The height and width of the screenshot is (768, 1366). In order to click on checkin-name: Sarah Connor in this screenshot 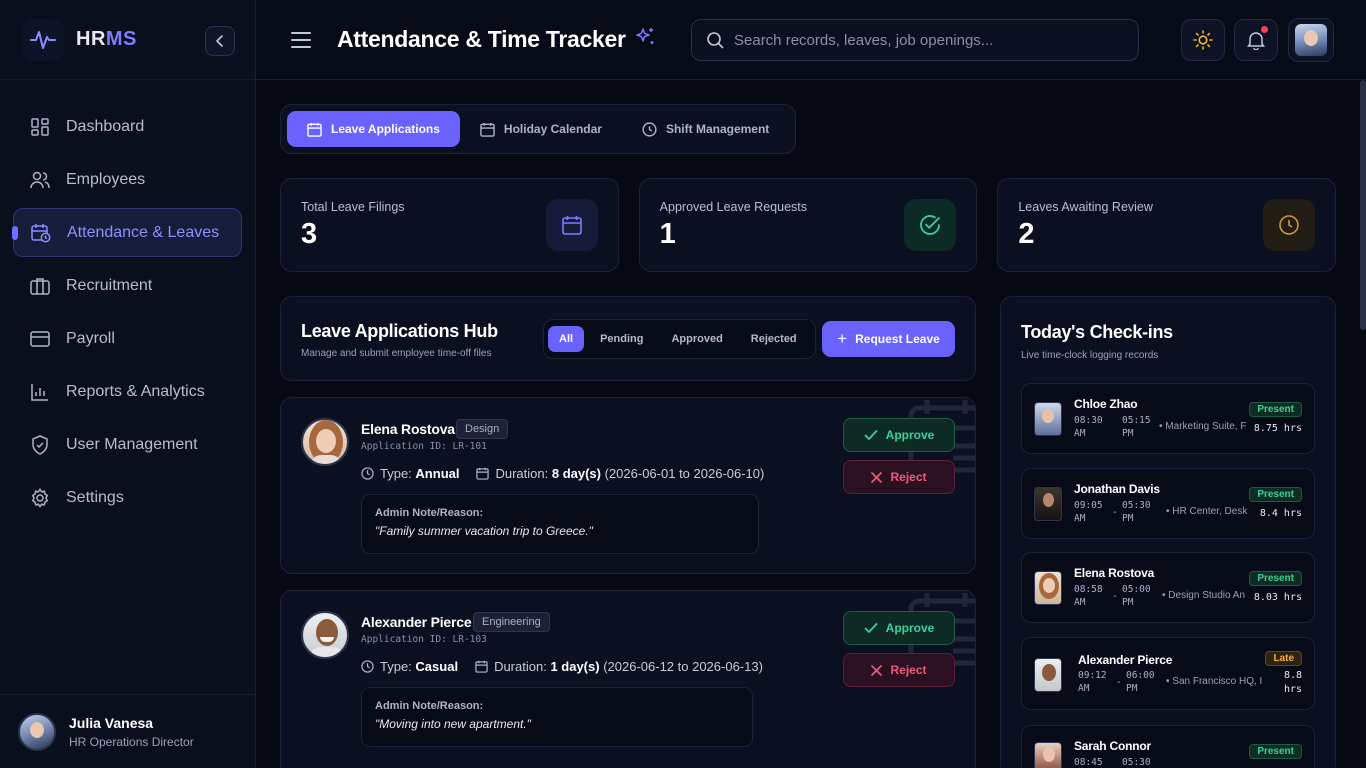, I will do `click(1112, 746)`.